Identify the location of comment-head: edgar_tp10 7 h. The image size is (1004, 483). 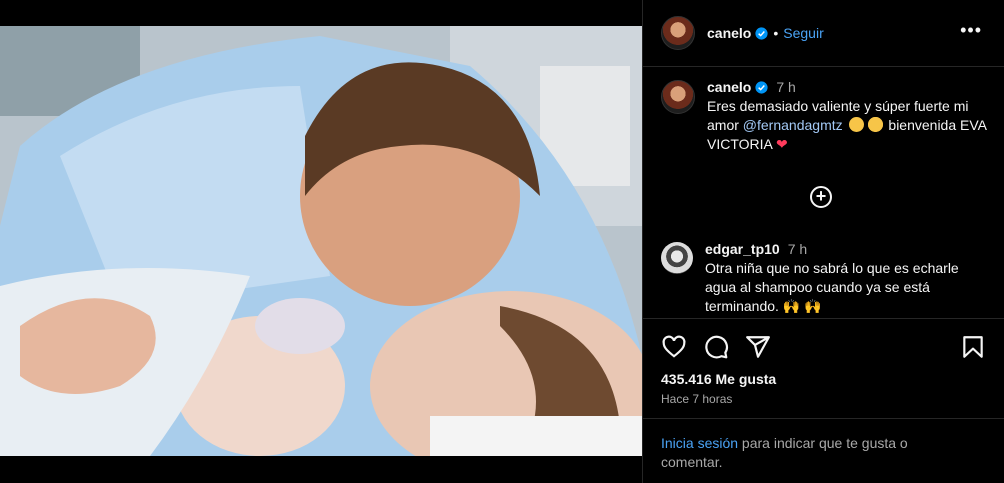
(848, 249).